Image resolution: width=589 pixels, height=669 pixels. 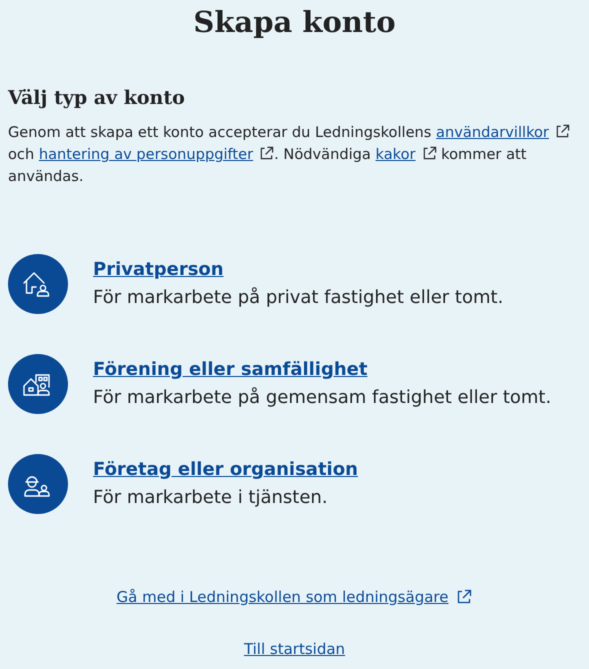 I want to click on house-person-icon, so click(x=38, y=284).